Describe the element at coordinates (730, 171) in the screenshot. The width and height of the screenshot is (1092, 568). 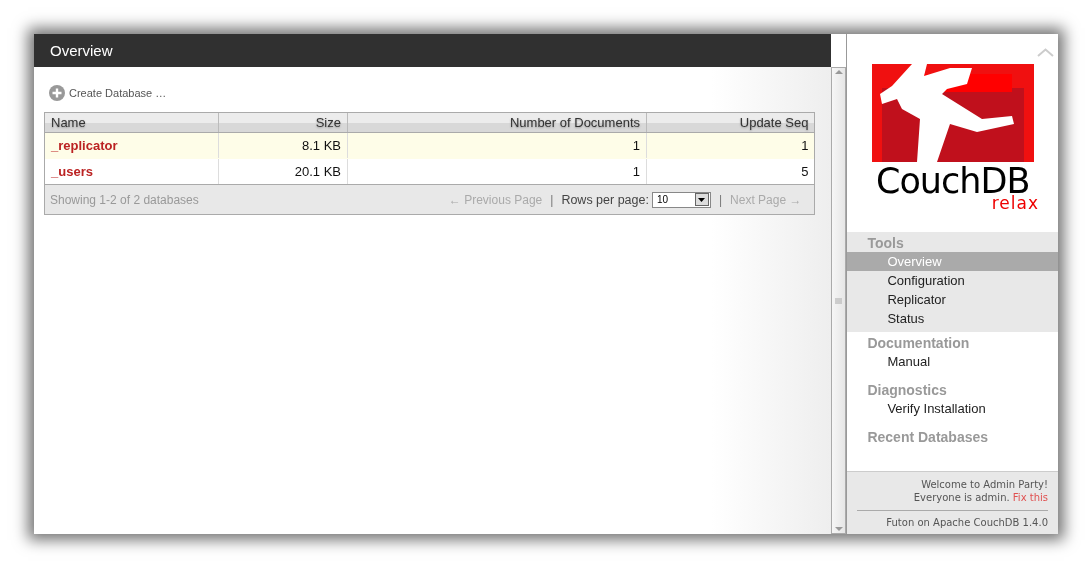
I see `table-cell: 5` at that location.